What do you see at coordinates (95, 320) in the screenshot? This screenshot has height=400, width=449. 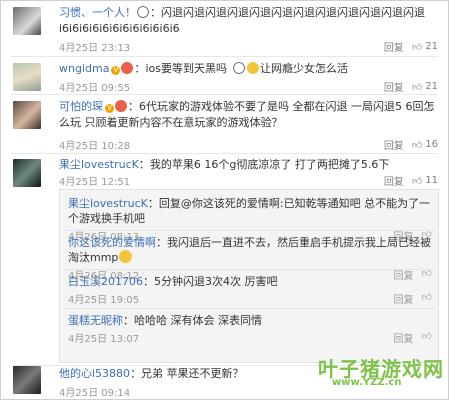 I see `reply-username: 蛋糕无昵称` at bounding box center [95, 320].